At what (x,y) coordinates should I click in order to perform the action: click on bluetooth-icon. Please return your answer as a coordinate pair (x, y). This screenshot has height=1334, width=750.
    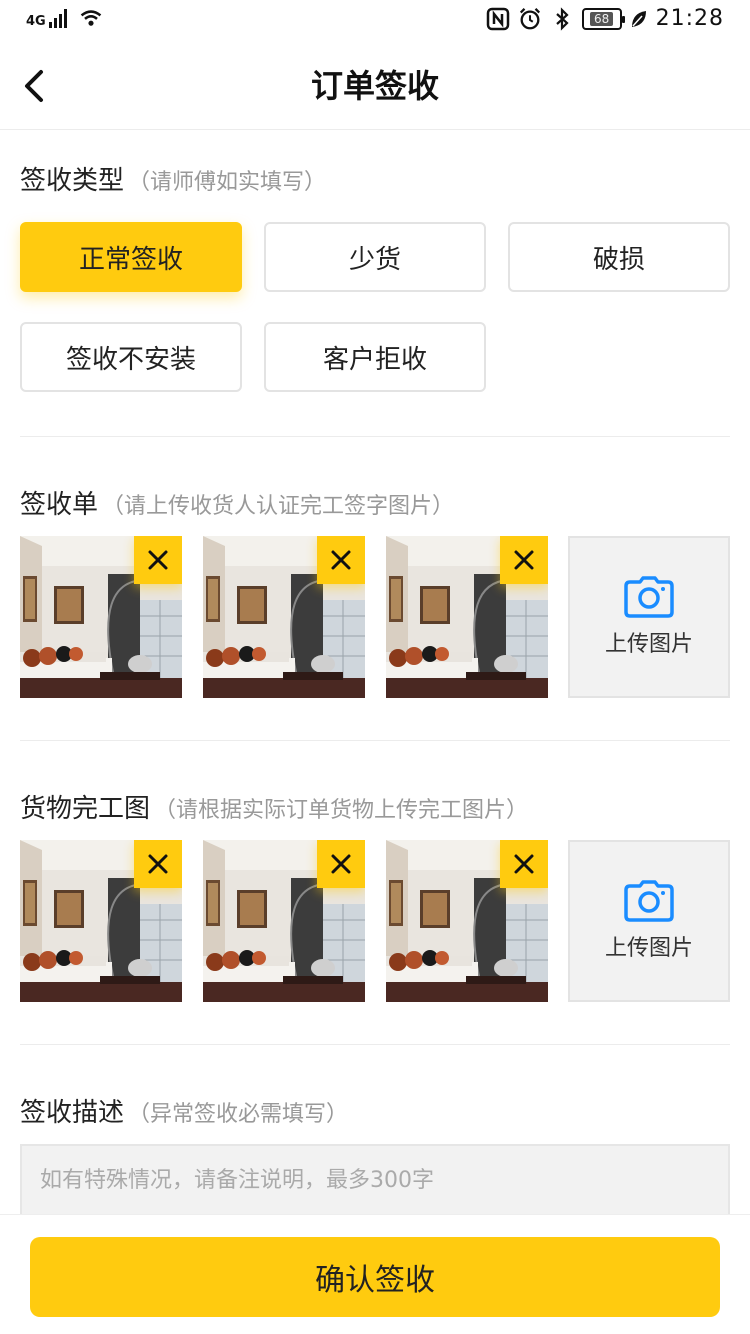
    Looking at the image, I should click on (562, 18).